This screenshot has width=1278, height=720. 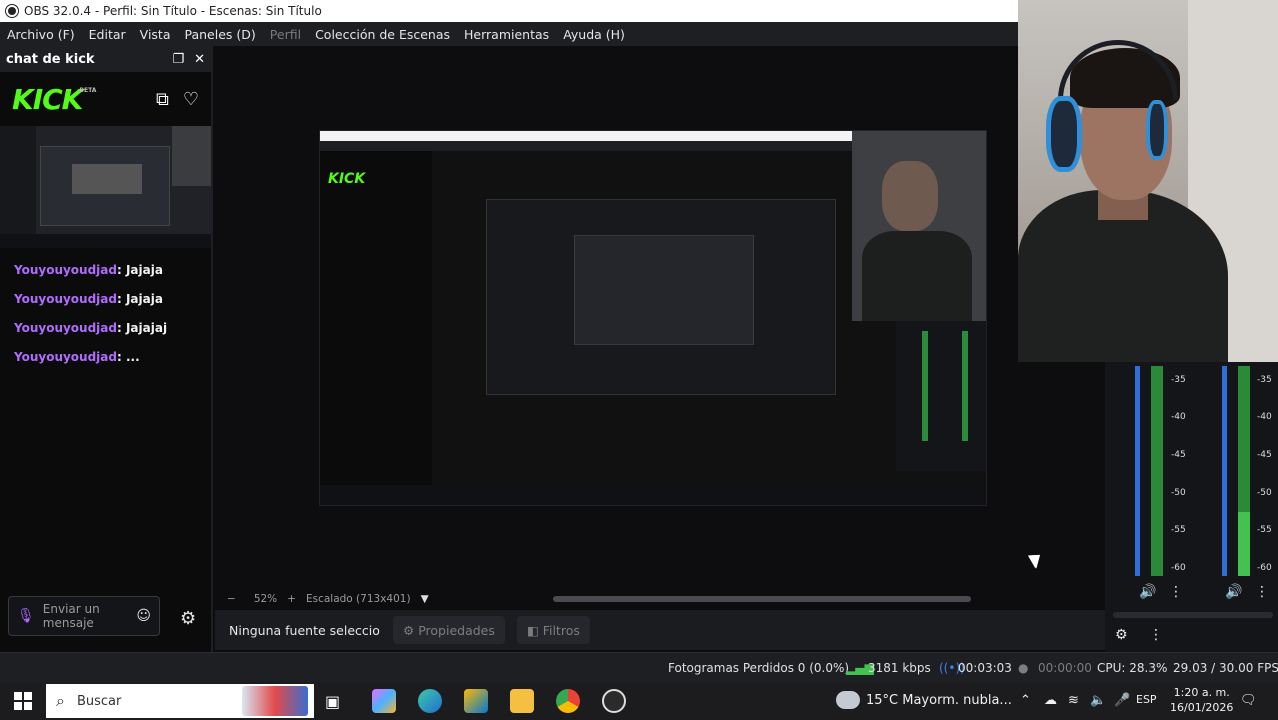 What do you see at coordinates (1225, 668) in the screenshot?
I see `fps: 29.03 / 30.00 FPS` at bounding box center [1225, 668].